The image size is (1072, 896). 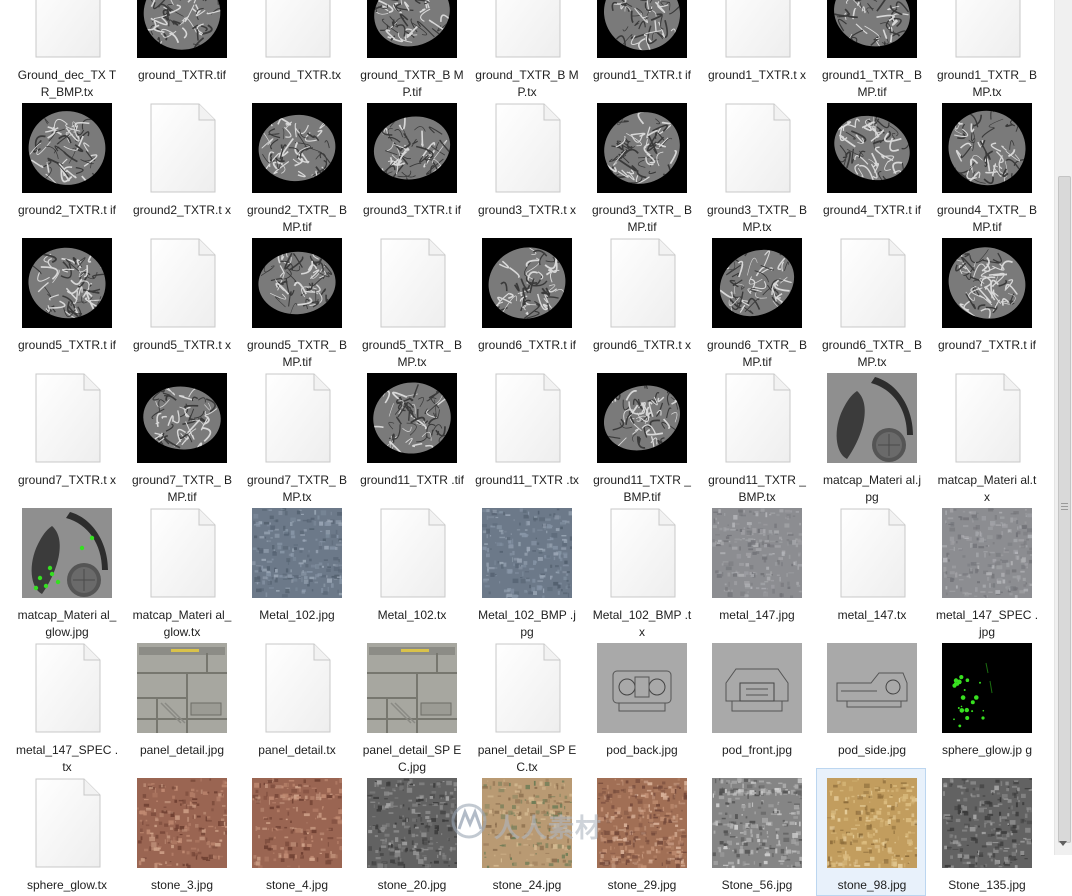 What do you see at coordinates (67, 345) in the screenshot?
I see `file-name-label: ground5_TXTR.t if` at bounding box center [67, 345].